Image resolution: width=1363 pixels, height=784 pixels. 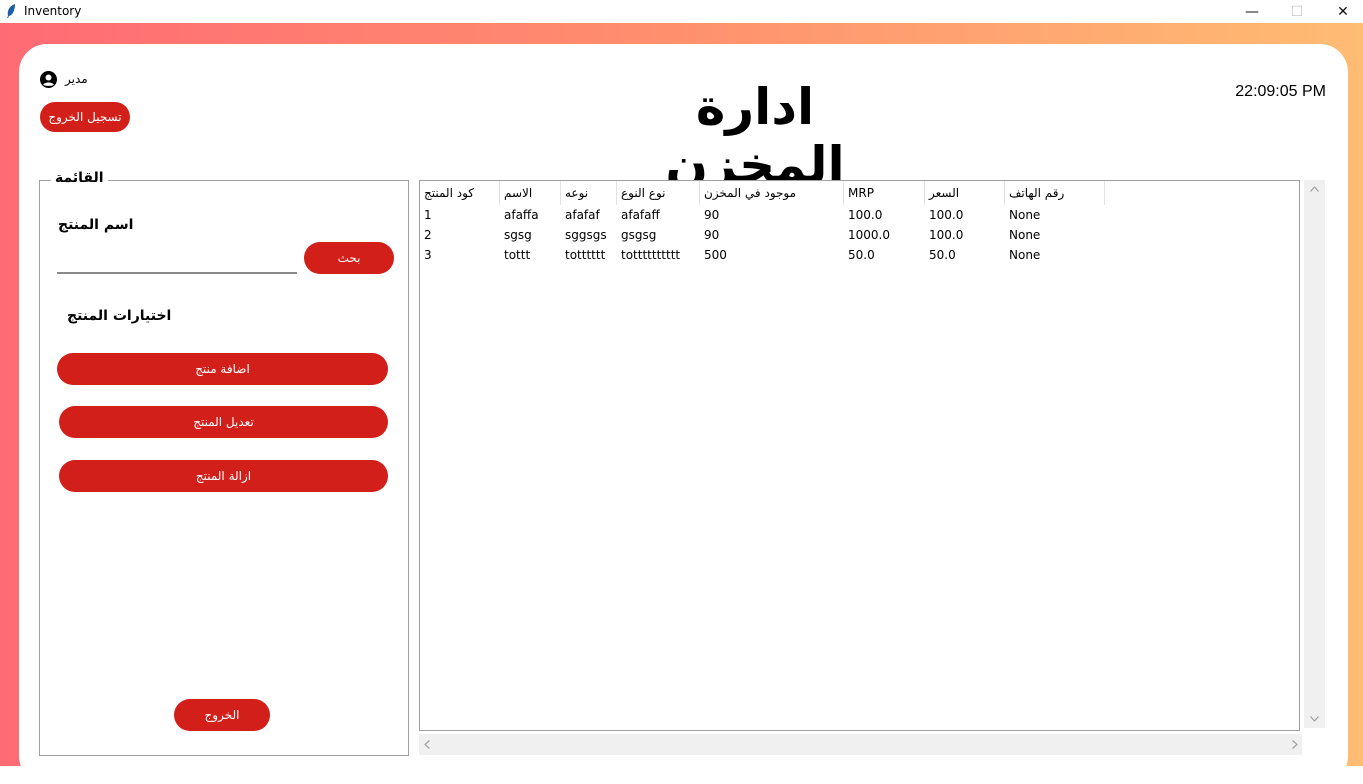 What do you see at coordinates (582, 215) in the screenshot?
I see `table-cell: afafaf` at bounding box center [582, 215].